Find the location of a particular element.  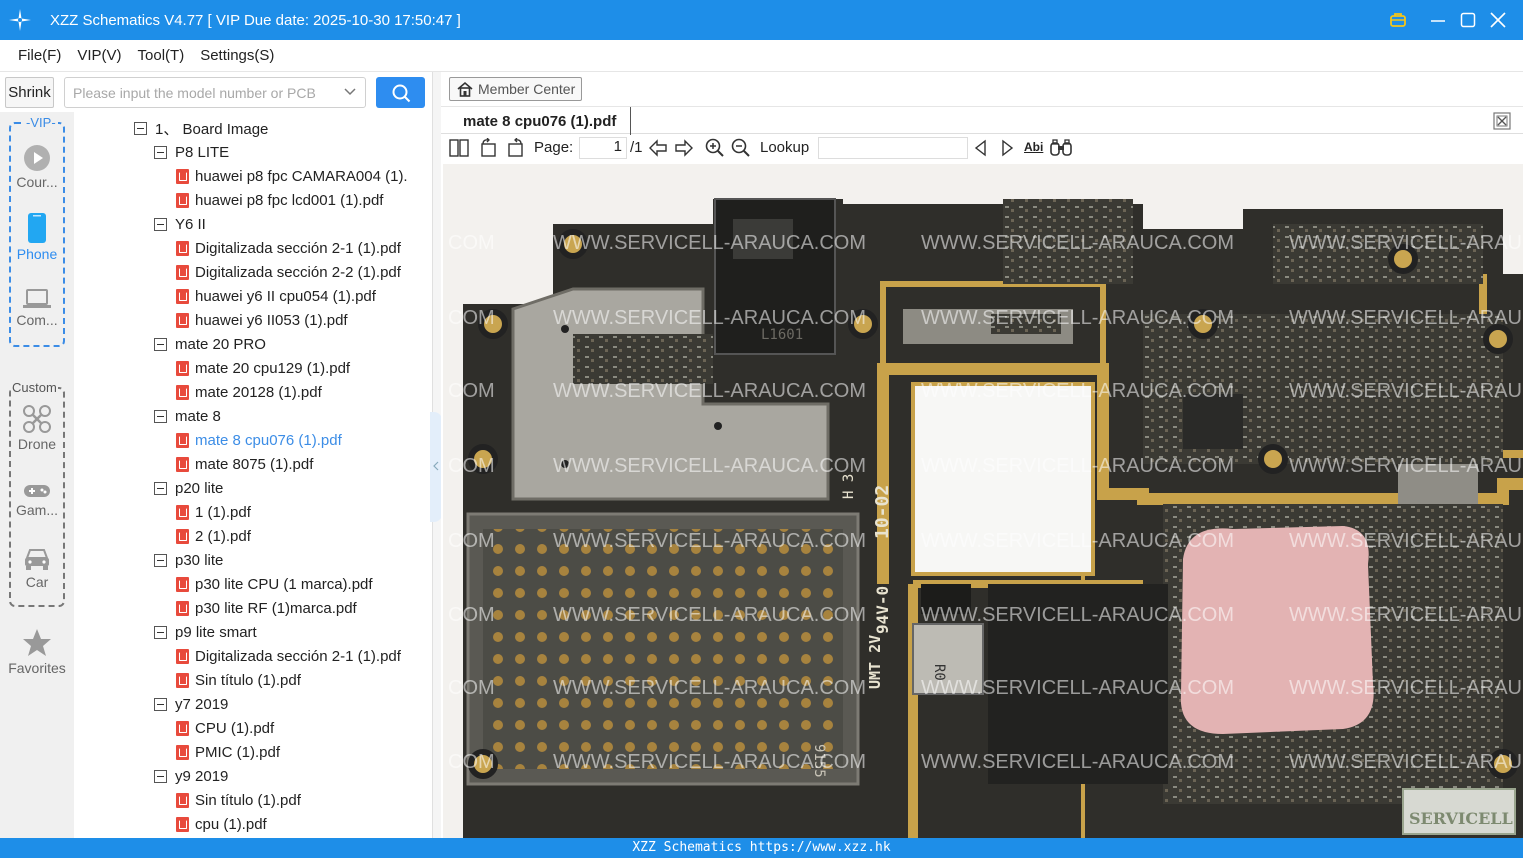

tree-file: PMIC (1).pdf is located at coordinates (228, 752).